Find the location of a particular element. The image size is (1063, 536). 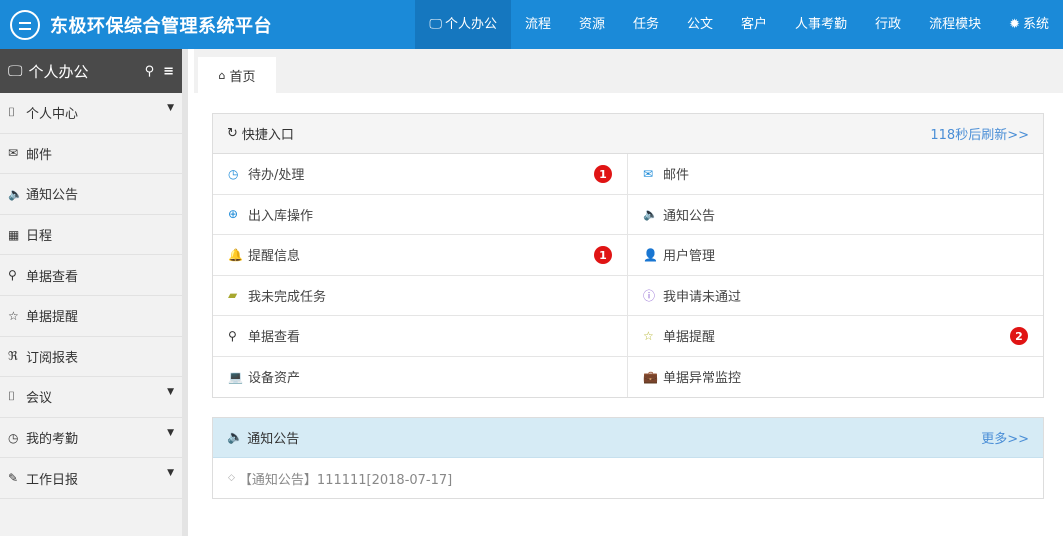

quick-entry-label: 出入库操作 is located at coordinates (281, 216).